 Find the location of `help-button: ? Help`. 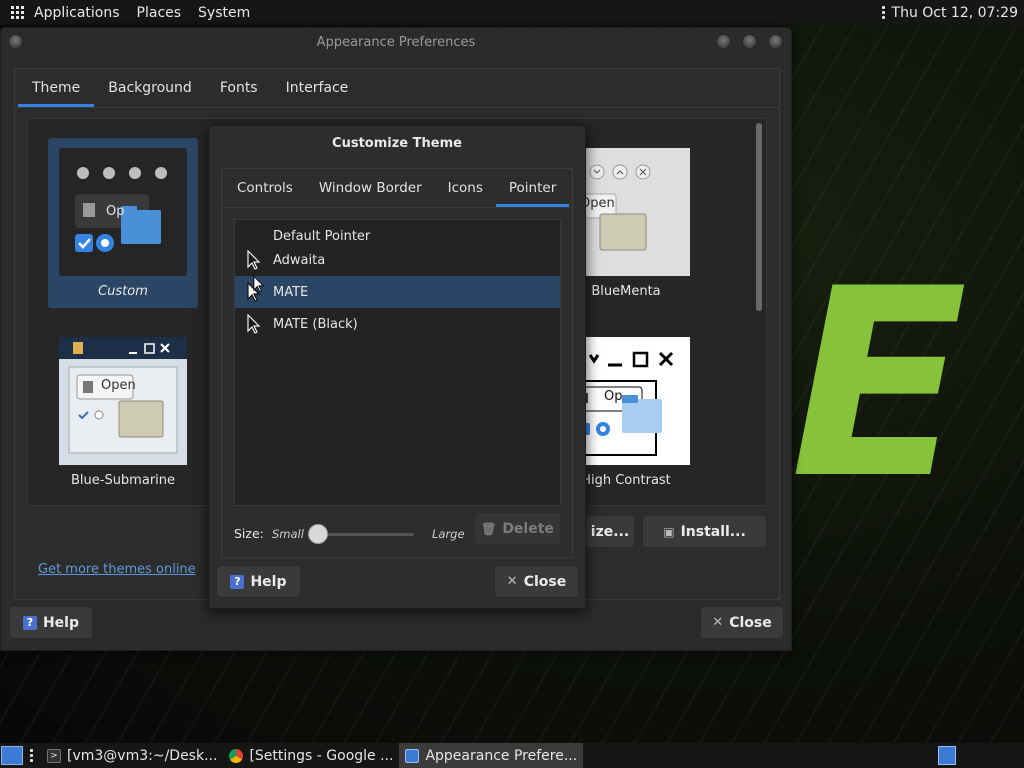

help-button: ? Help is located at coordinates (51, 622).